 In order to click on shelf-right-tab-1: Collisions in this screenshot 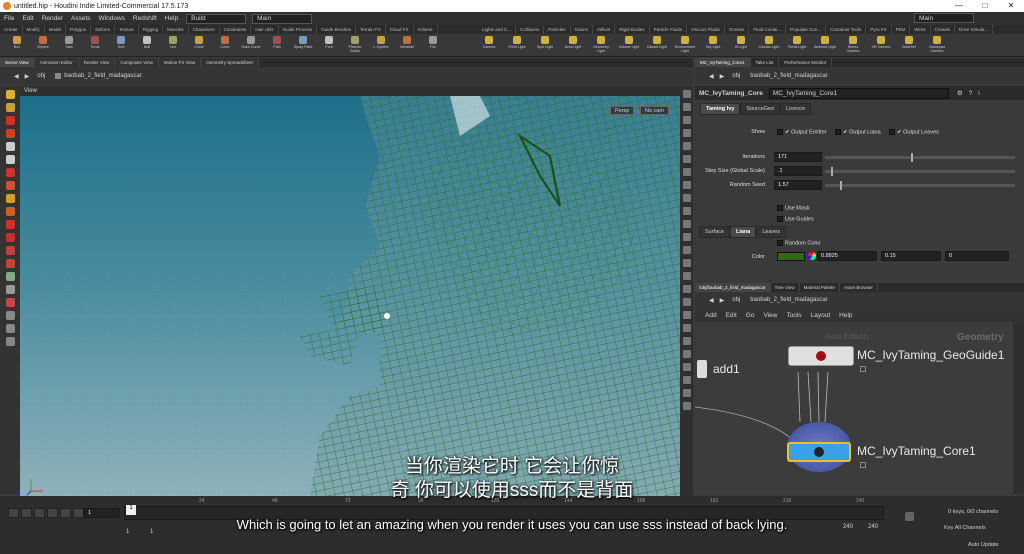, I will do `click(530, 29)`.